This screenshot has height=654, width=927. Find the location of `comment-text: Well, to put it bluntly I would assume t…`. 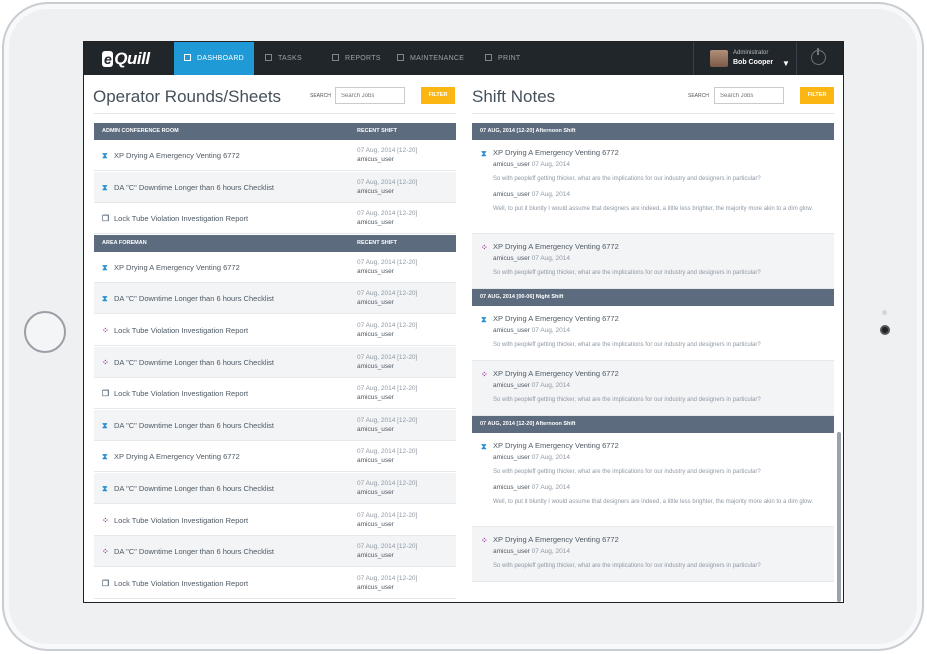

comment-text: Well, to put it bluntly I would assume t… is located at coordinates (653, 209).